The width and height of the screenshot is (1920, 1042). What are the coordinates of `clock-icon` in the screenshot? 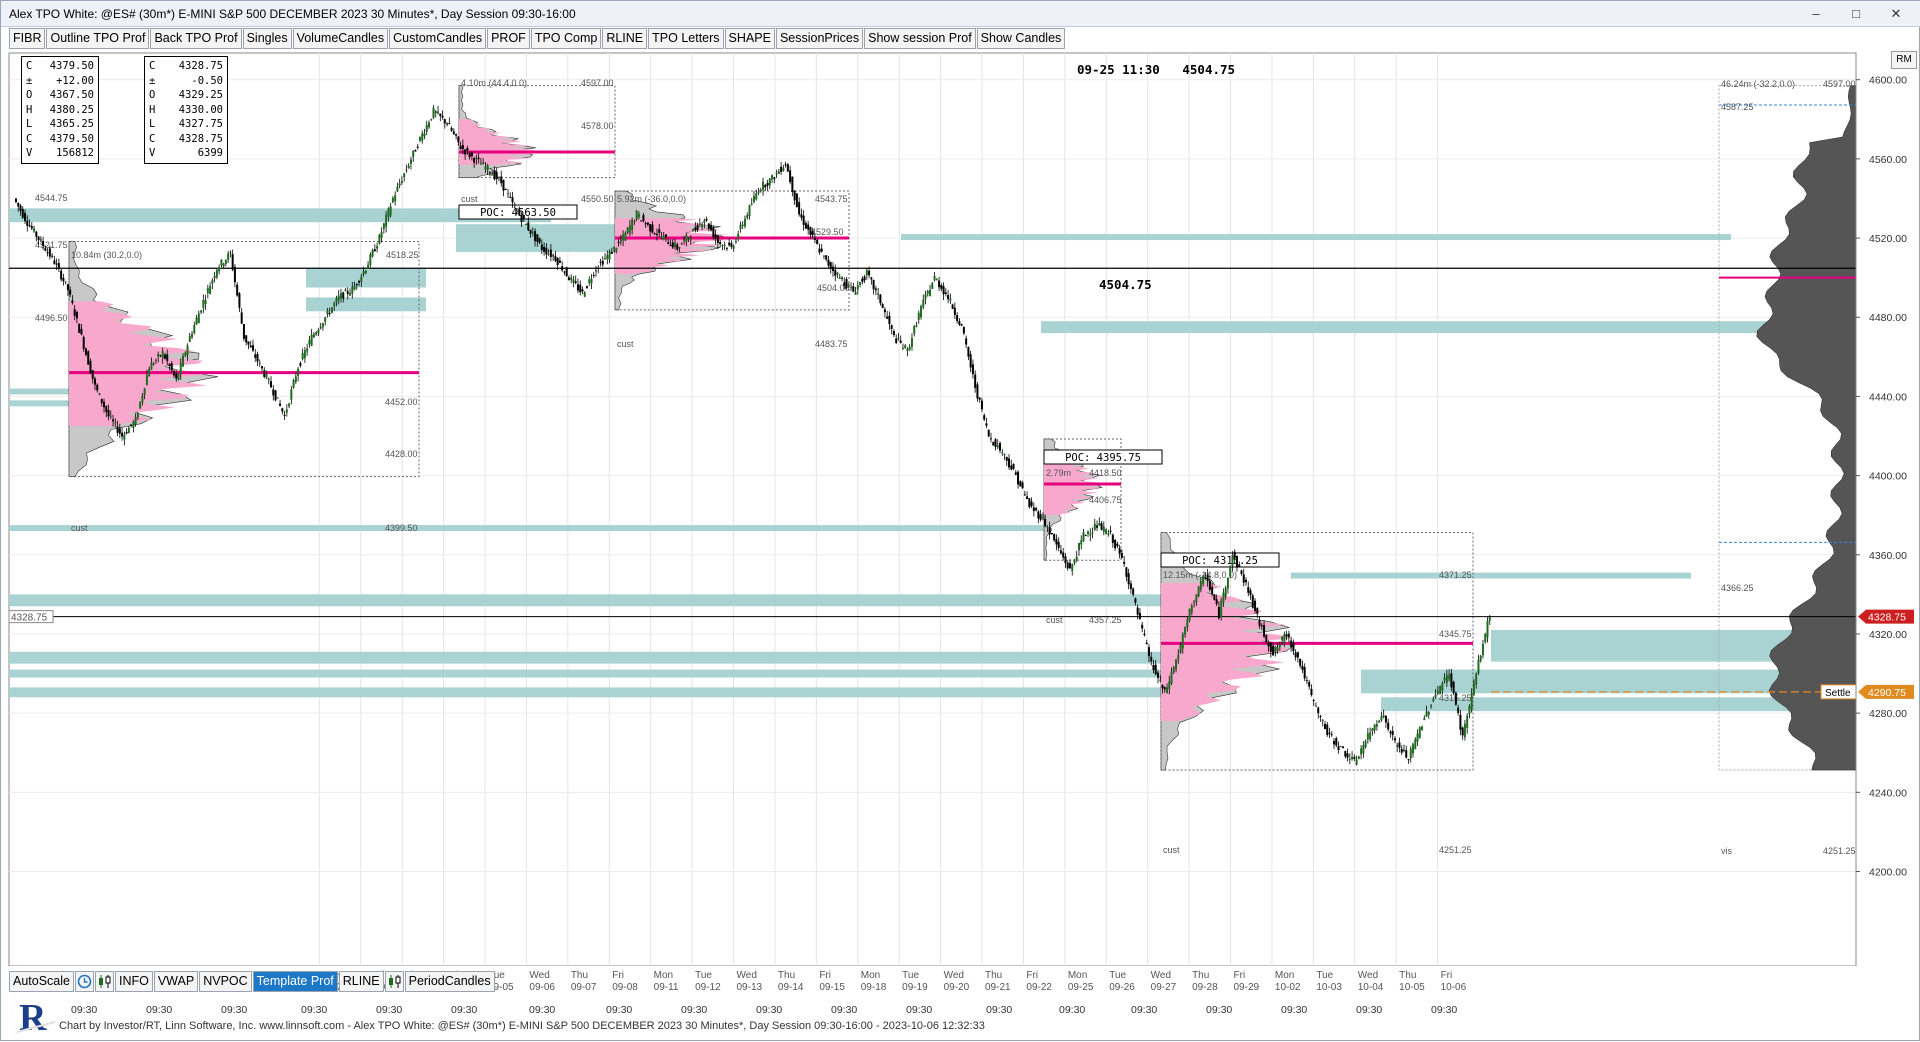 It's located at (84, 981).